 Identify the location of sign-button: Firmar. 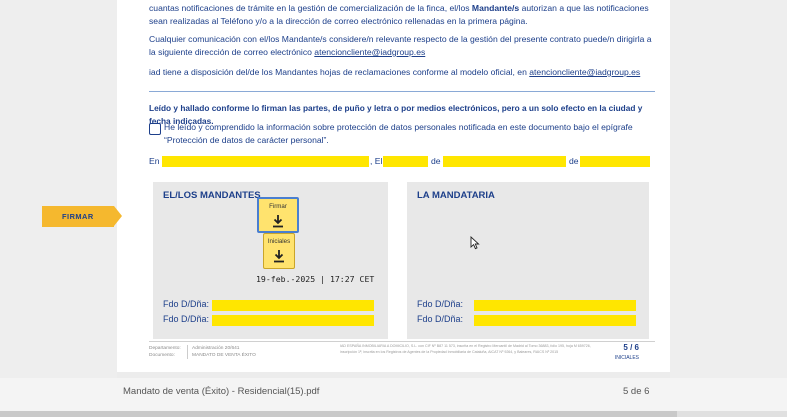
(278, 215).